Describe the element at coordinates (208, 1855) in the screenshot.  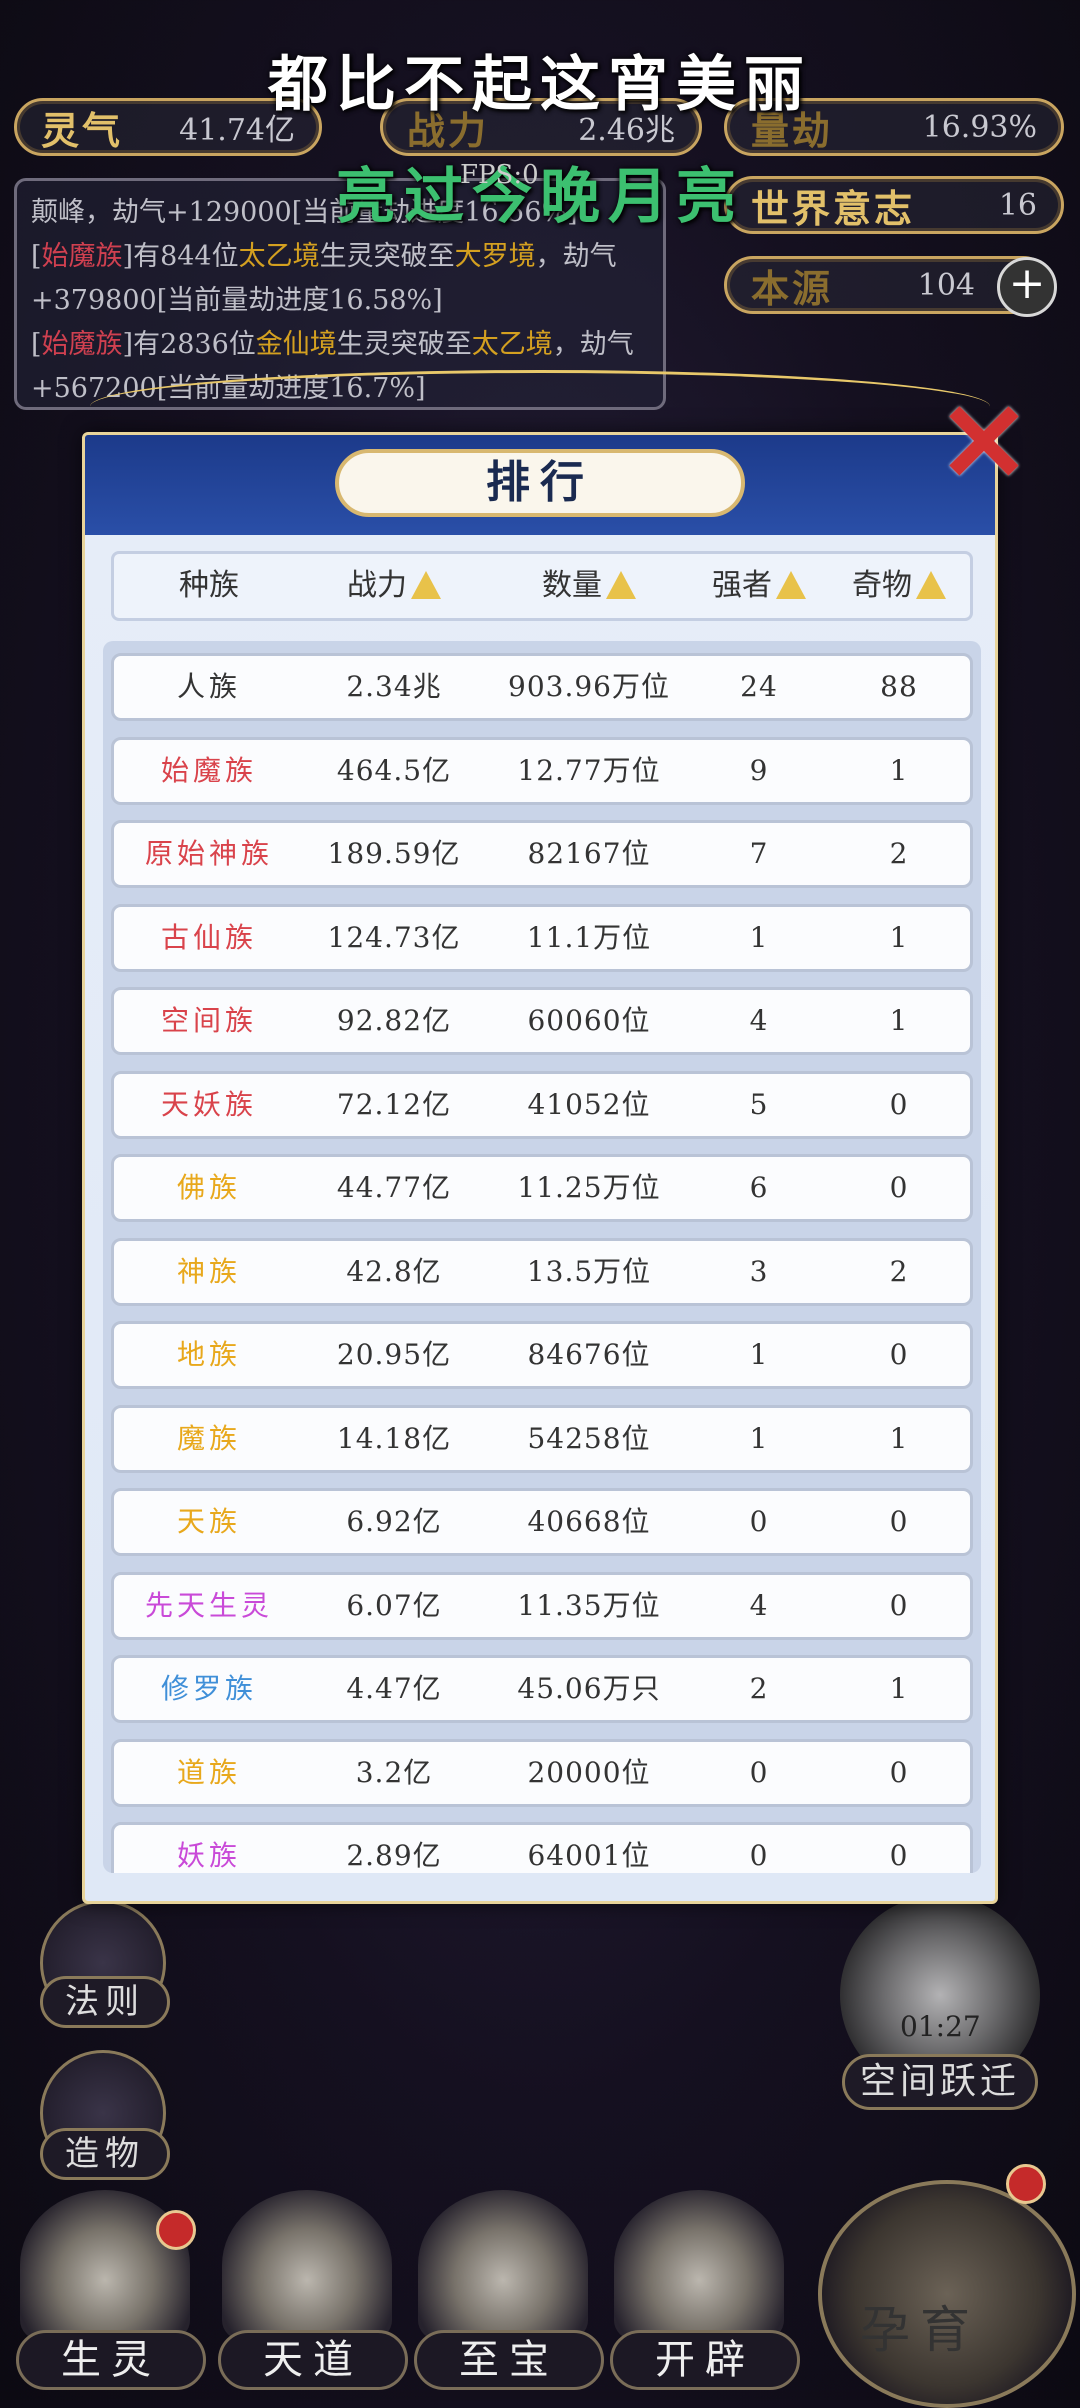
I see `race-cell: 妖族` at that location.